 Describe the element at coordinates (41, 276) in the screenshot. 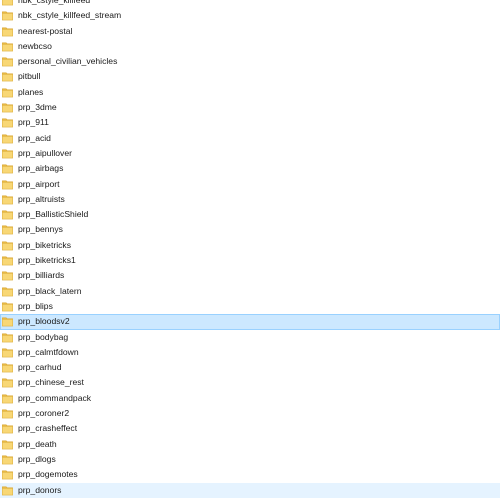

I see `folder-name: prp_billiards` at that location.